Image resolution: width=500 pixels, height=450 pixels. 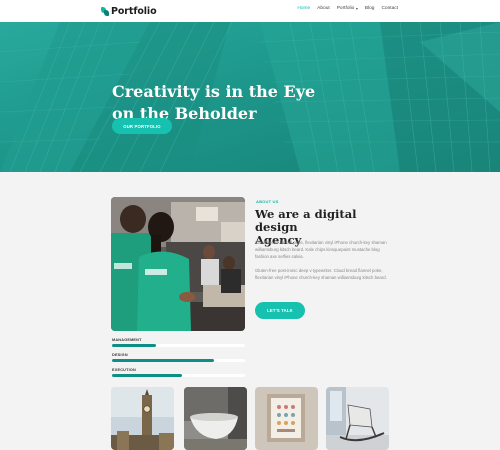 What do you see at coordinates (214, 91) in the screenshot?
I see `hero-title-line-1: Creativity is in the Eye` at bounding box center [214, 91].